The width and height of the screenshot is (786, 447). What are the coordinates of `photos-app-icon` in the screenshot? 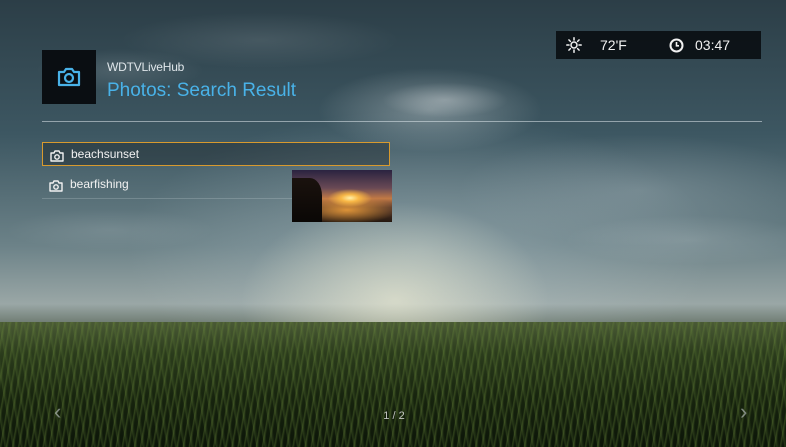 It's located at (69, 77).